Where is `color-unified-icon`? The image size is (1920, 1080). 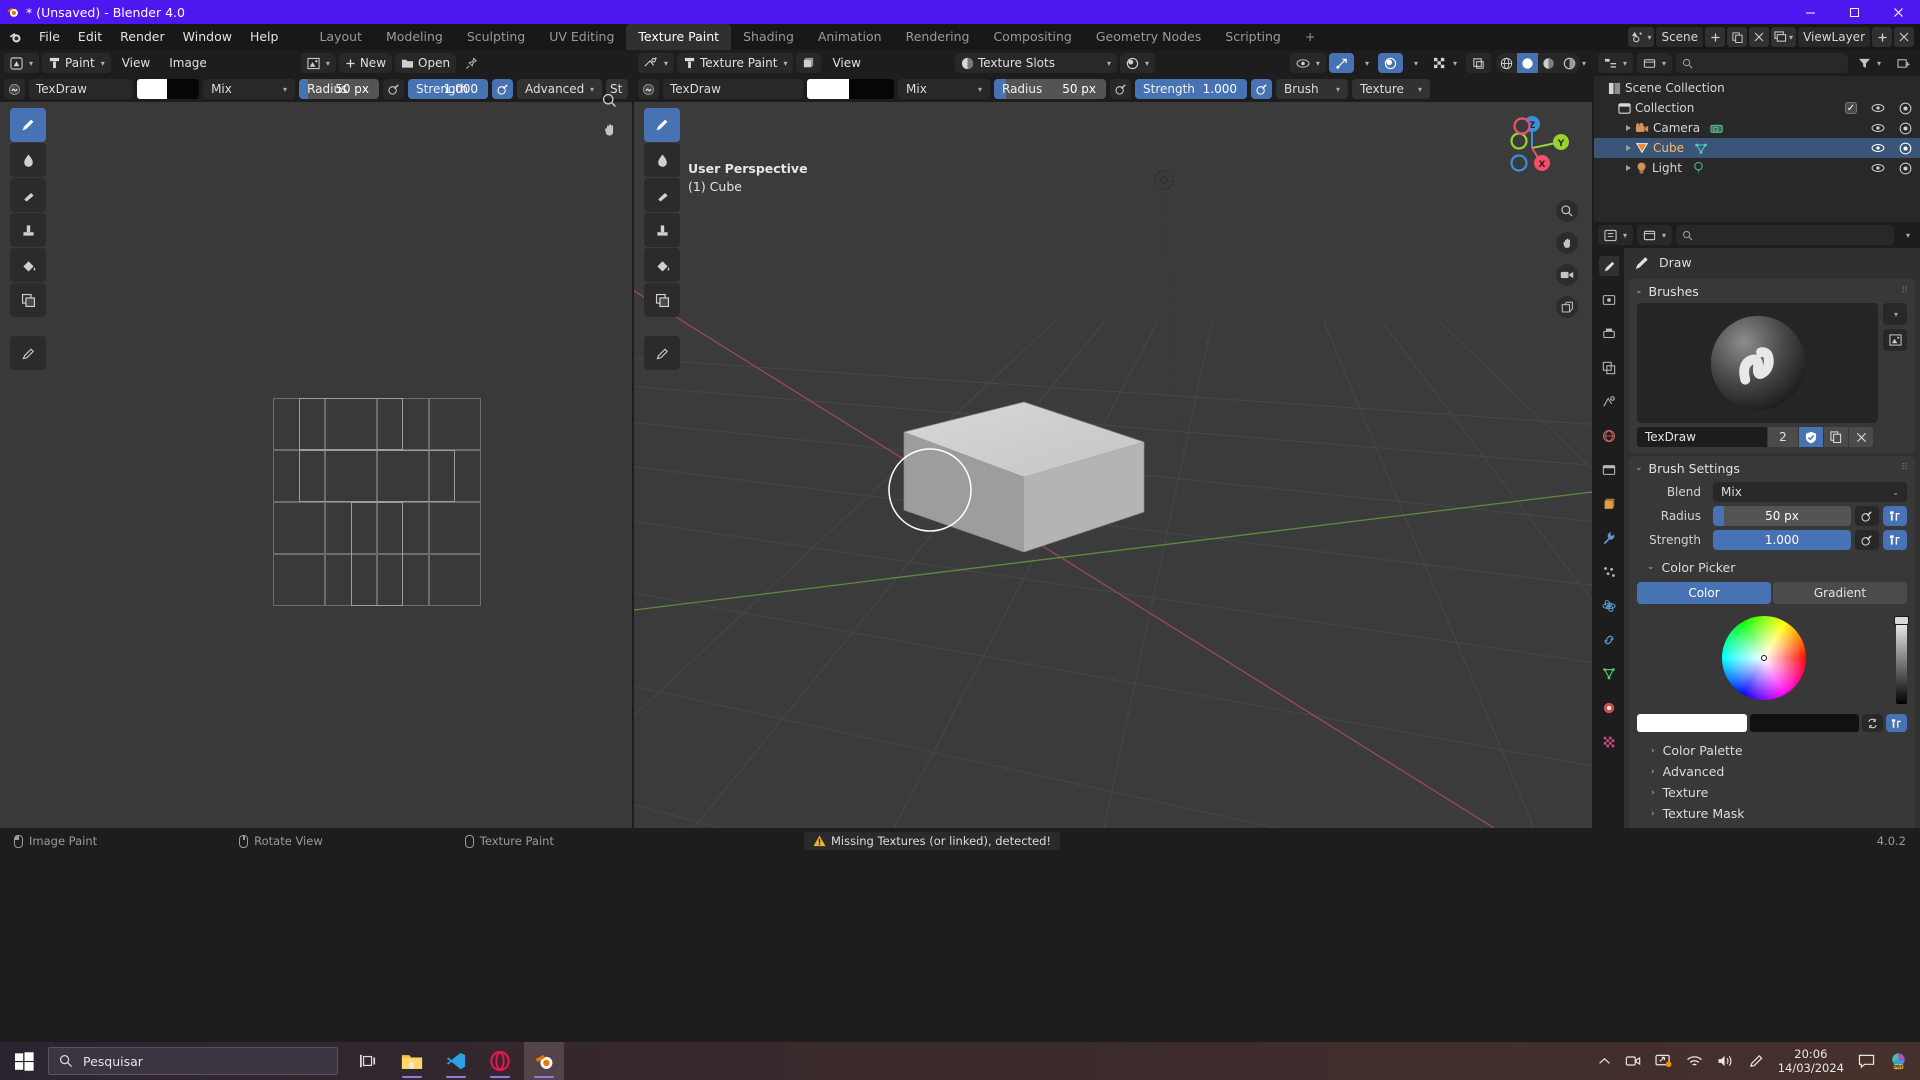
color-unified-icon is located at coordinates (1896, 723).